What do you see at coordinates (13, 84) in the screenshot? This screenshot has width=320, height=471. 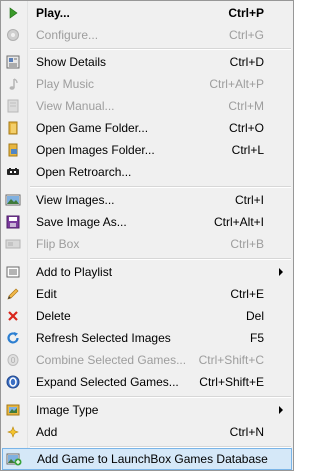 I see `music-icon` at bounding box center [13, 84].